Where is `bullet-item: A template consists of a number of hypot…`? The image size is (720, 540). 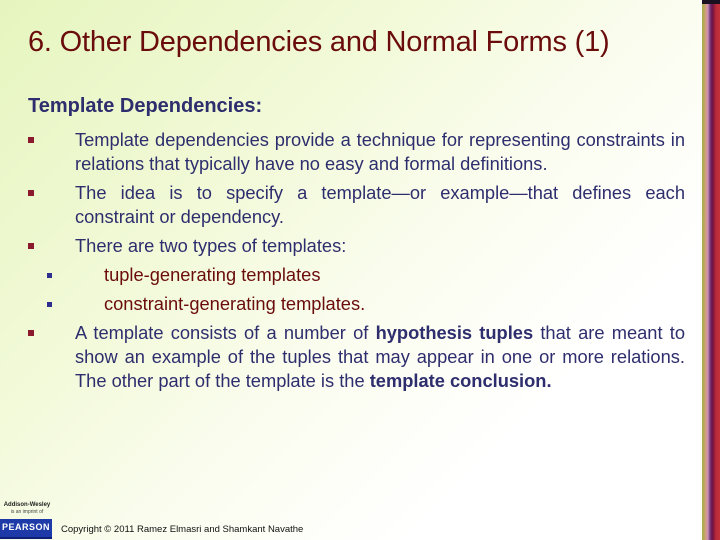 bullet-item: A template consists of a number of hypot… is located at coordinates (356, 357).